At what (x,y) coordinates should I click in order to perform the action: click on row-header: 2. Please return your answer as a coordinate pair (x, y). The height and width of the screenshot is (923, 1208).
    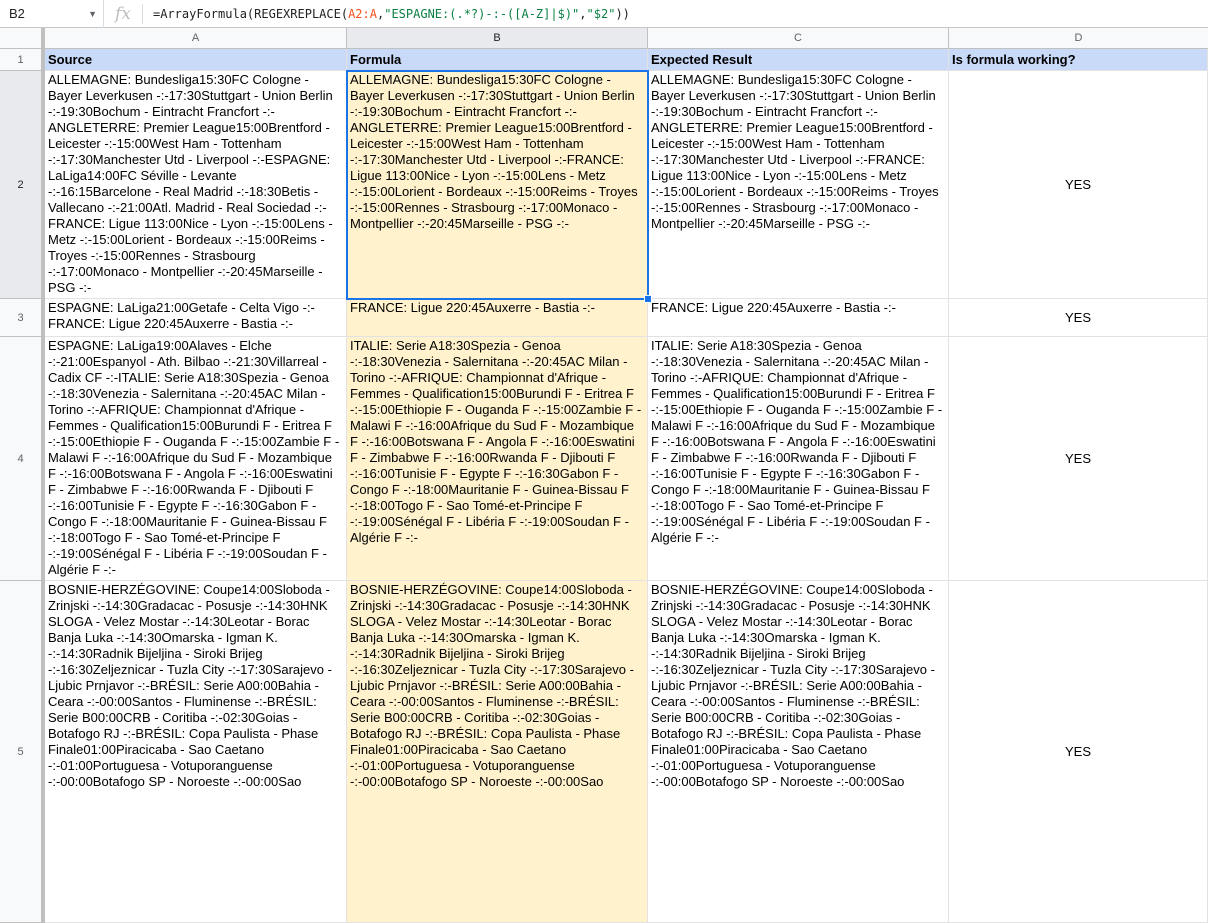
    Looking at the image, I should click on (22, 185).